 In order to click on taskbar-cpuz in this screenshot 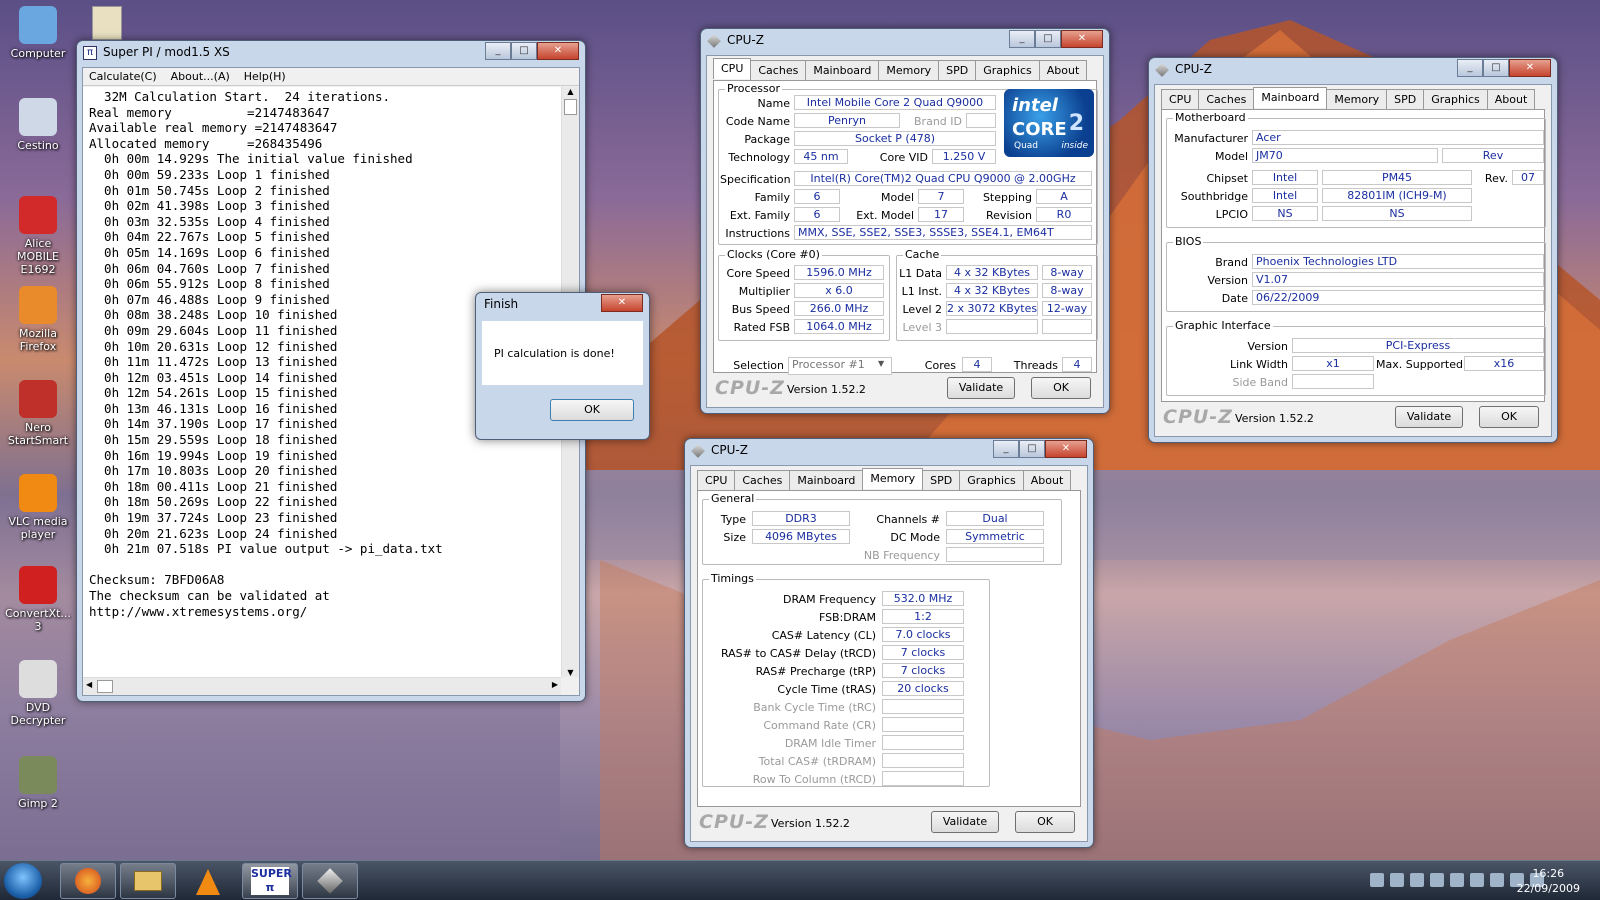, I will do `click(330, 881)`.